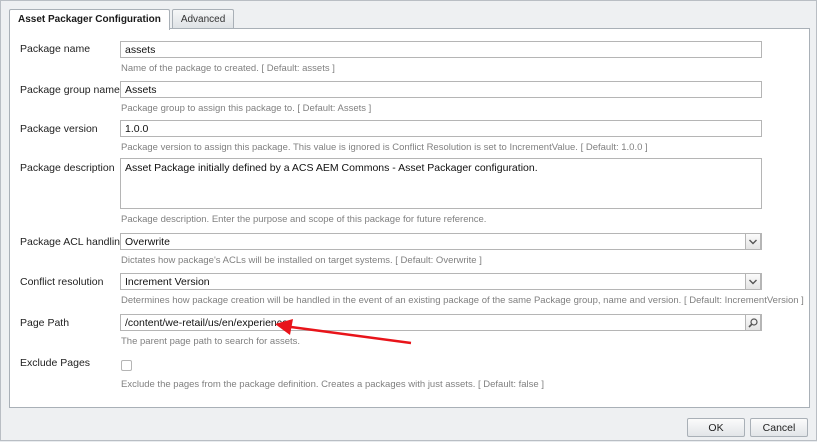 The image size is (817, 442). Describe the element at coordinates (716, 427) in the screenshot. I see `ok-button: OK` at that location.